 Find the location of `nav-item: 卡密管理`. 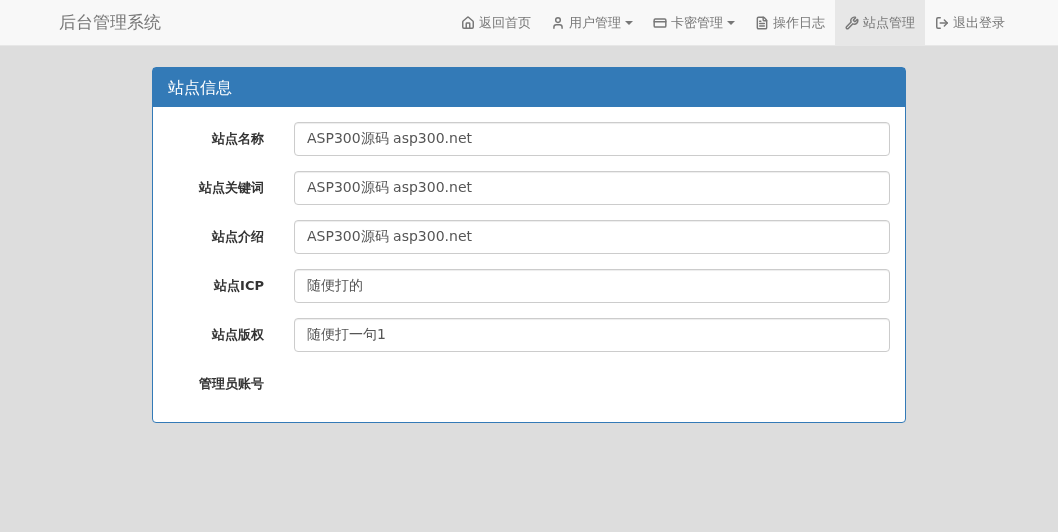

nav-item: 卡密管理 is located at coordinates (694, 22).